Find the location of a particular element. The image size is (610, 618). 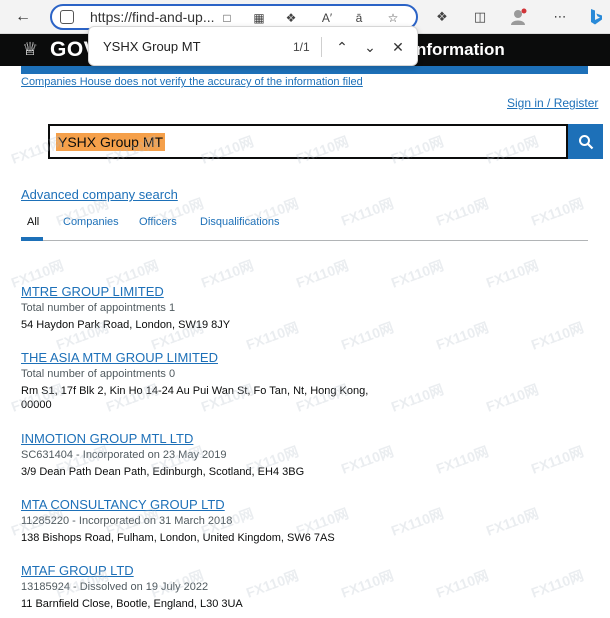

active-tab-indicator is located at coordinates (32, 239).